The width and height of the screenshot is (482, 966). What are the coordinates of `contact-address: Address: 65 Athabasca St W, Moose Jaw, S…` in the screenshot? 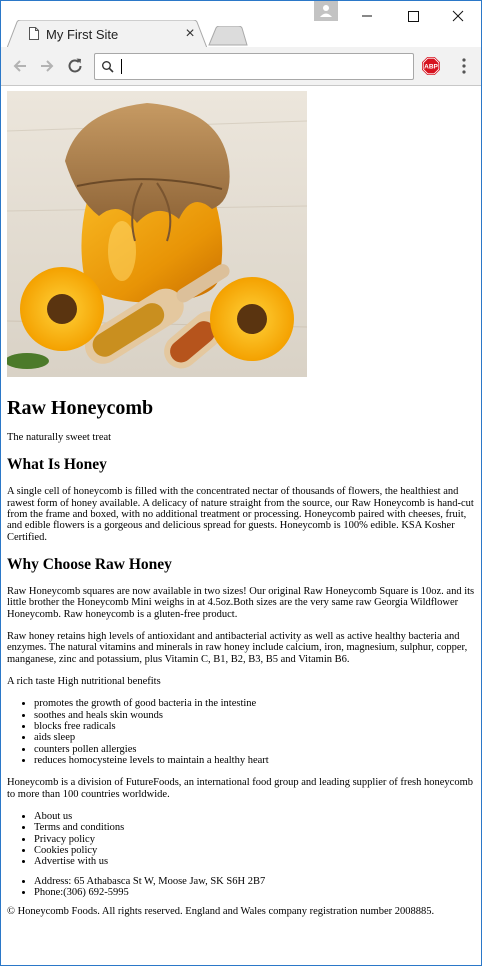 It's located at (254, 881).